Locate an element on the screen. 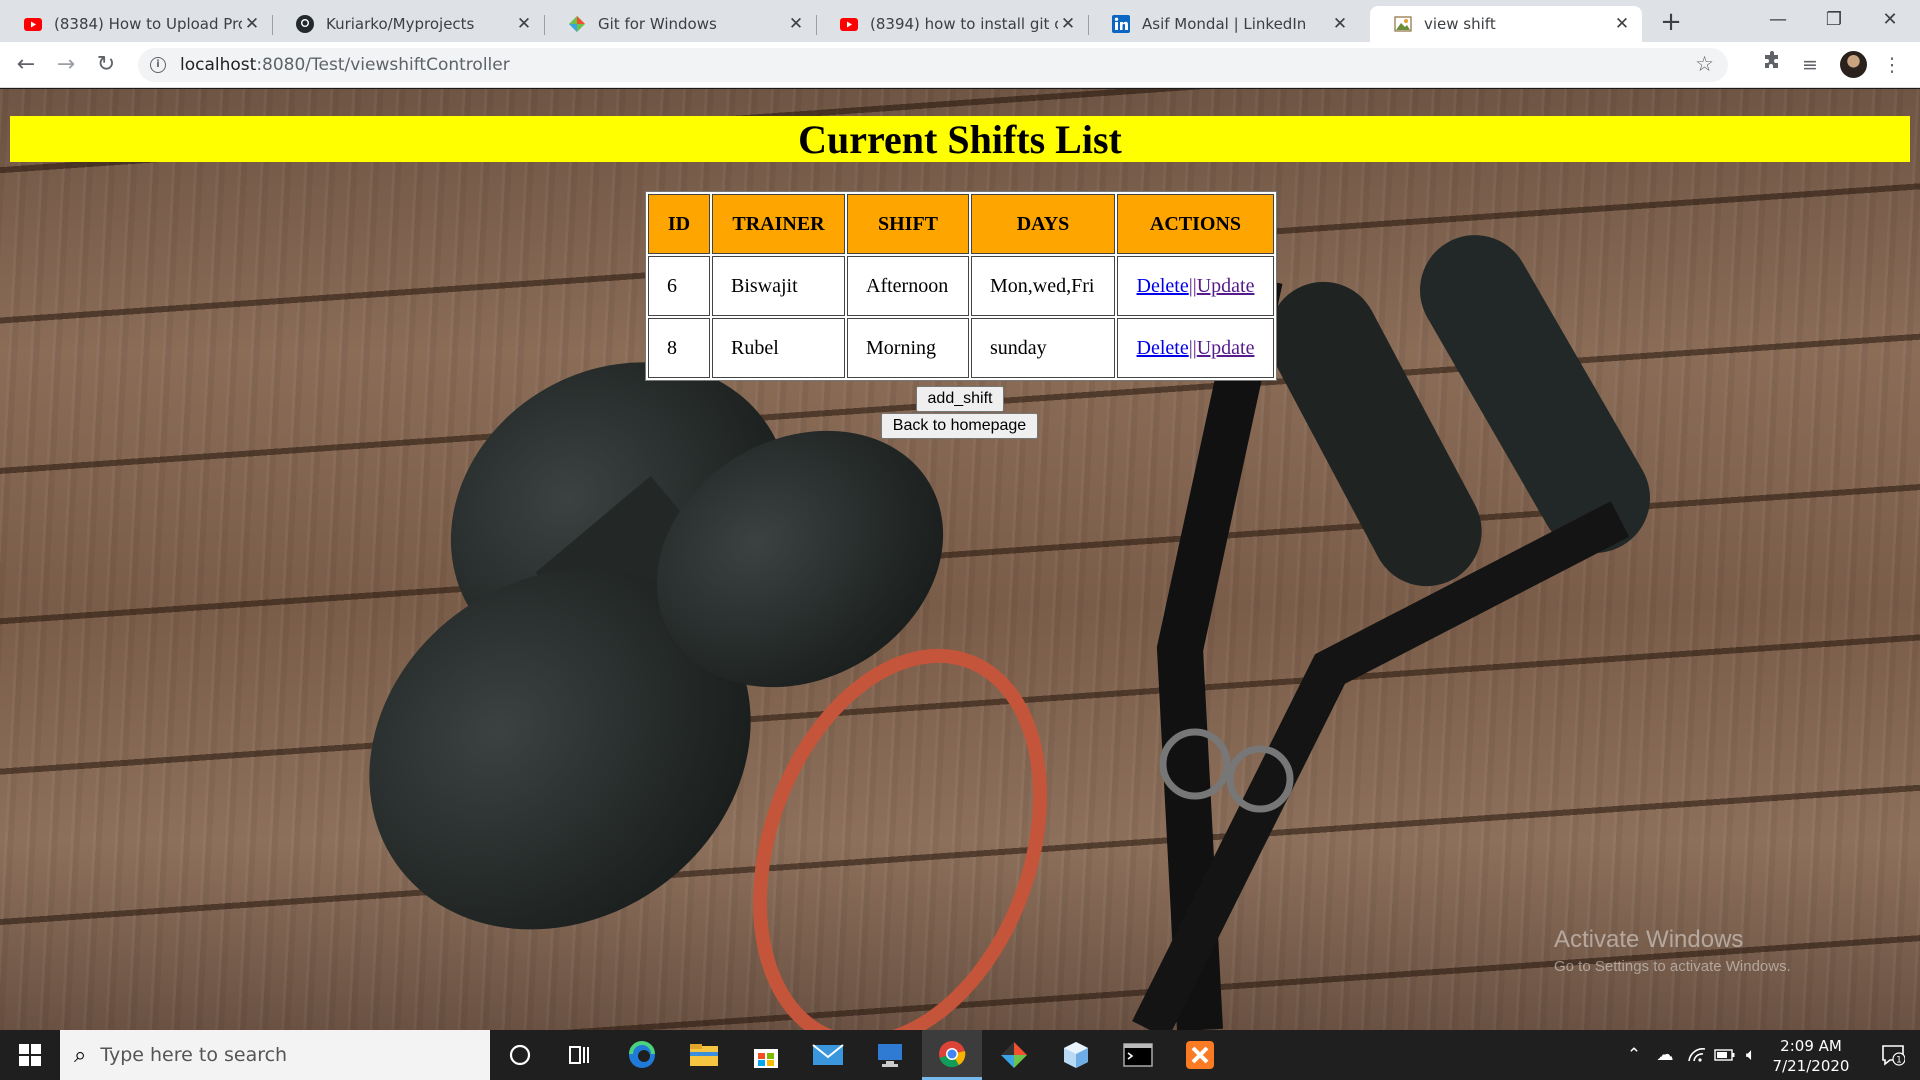 The height and width of the screenshot is (1080, 1920). search-placeholder: Type here to search is located at coordinates (194, 1055).